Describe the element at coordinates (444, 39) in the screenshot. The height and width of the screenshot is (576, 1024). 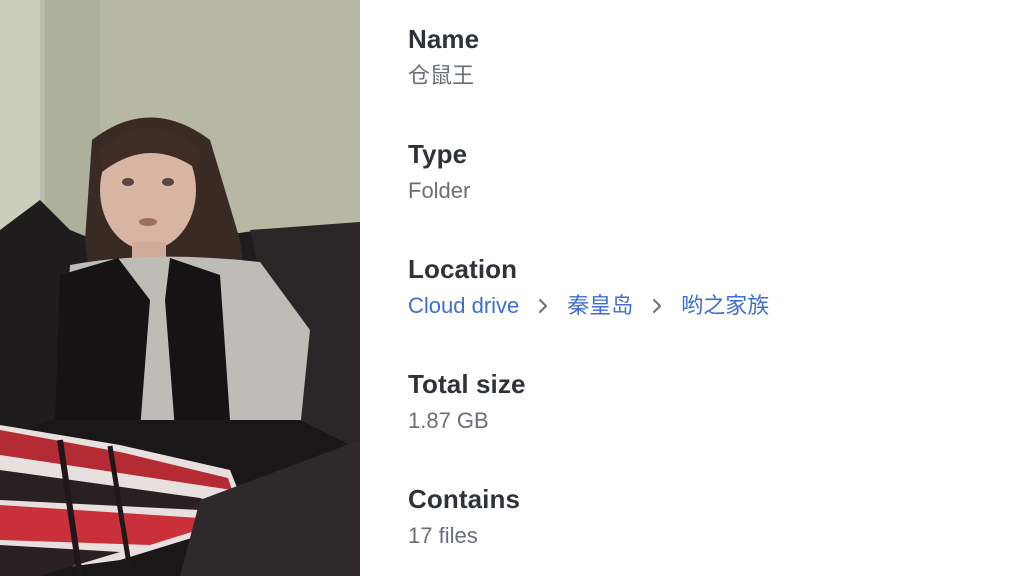
I see `name-label: Name` at that location.